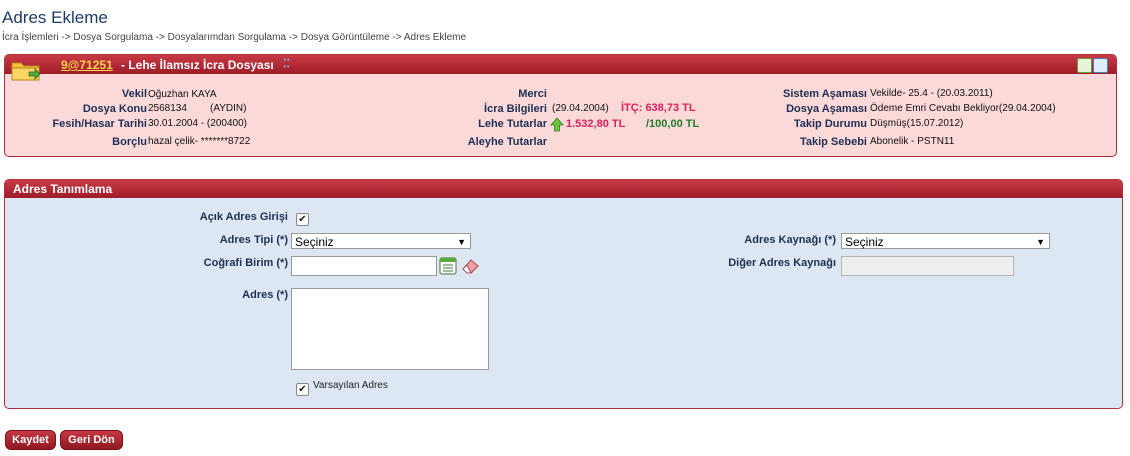 The height and width of the screenshot is (456, 1130). Describe the element at coordinates (864, 242) in the screenshot. I see `adres-kaynagi-selected: Seçiniz` at that location.